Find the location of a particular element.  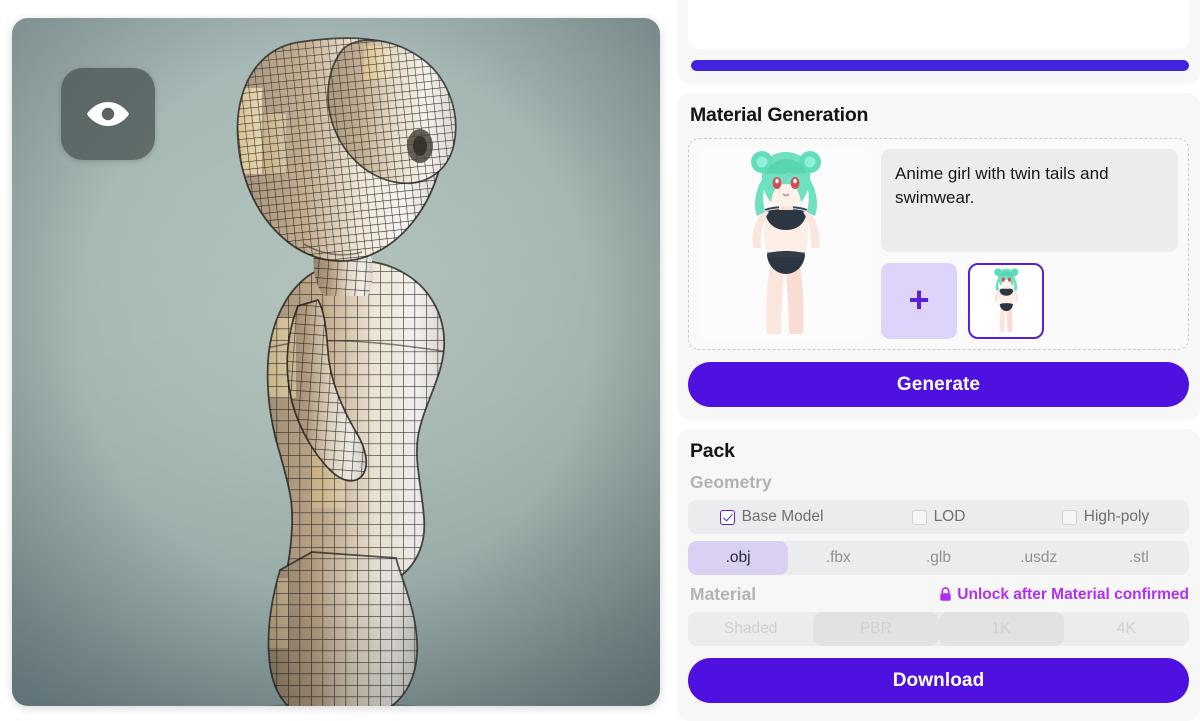

format-option-obj: .obj is located at coordinates (738, 558).